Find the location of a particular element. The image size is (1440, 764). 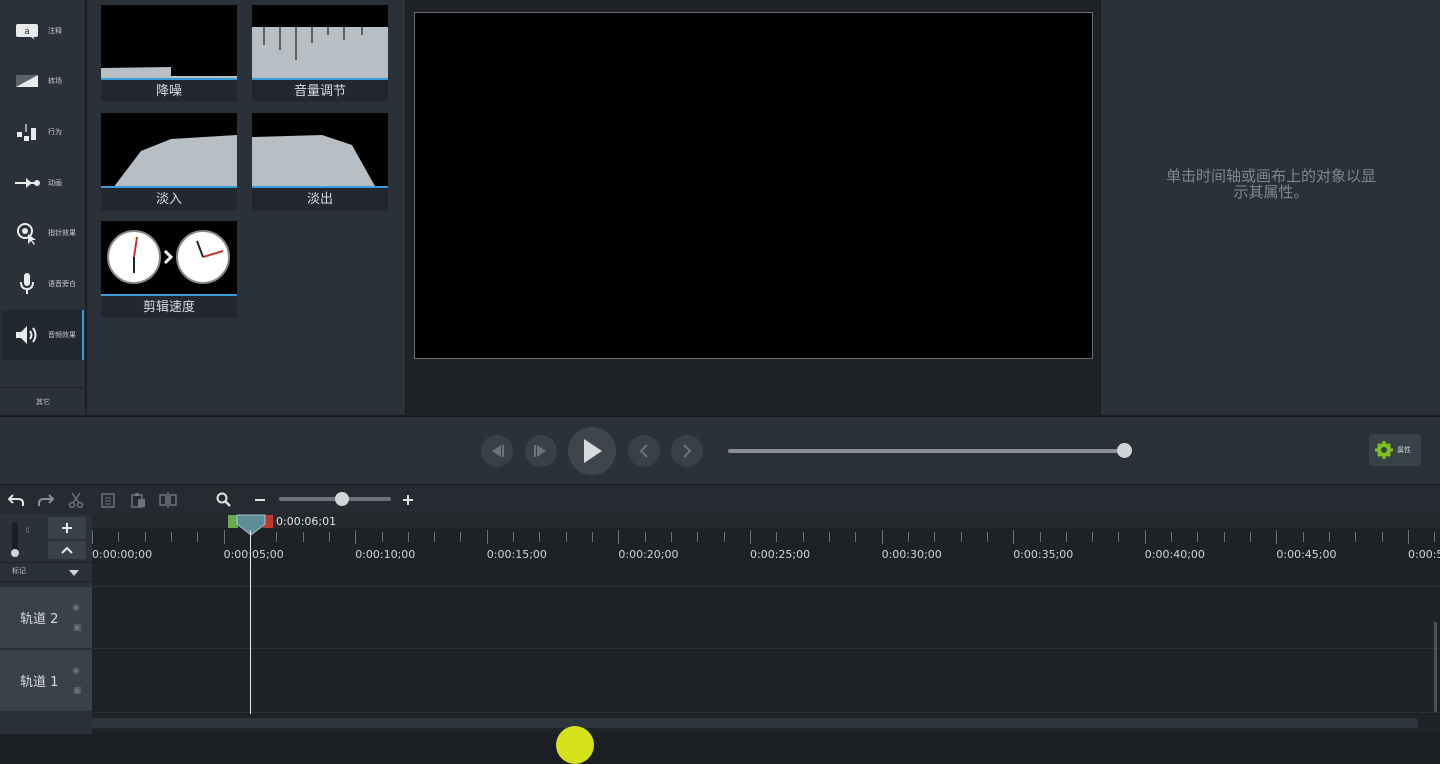

zoom-in-button is located at coordinates (408, 500).